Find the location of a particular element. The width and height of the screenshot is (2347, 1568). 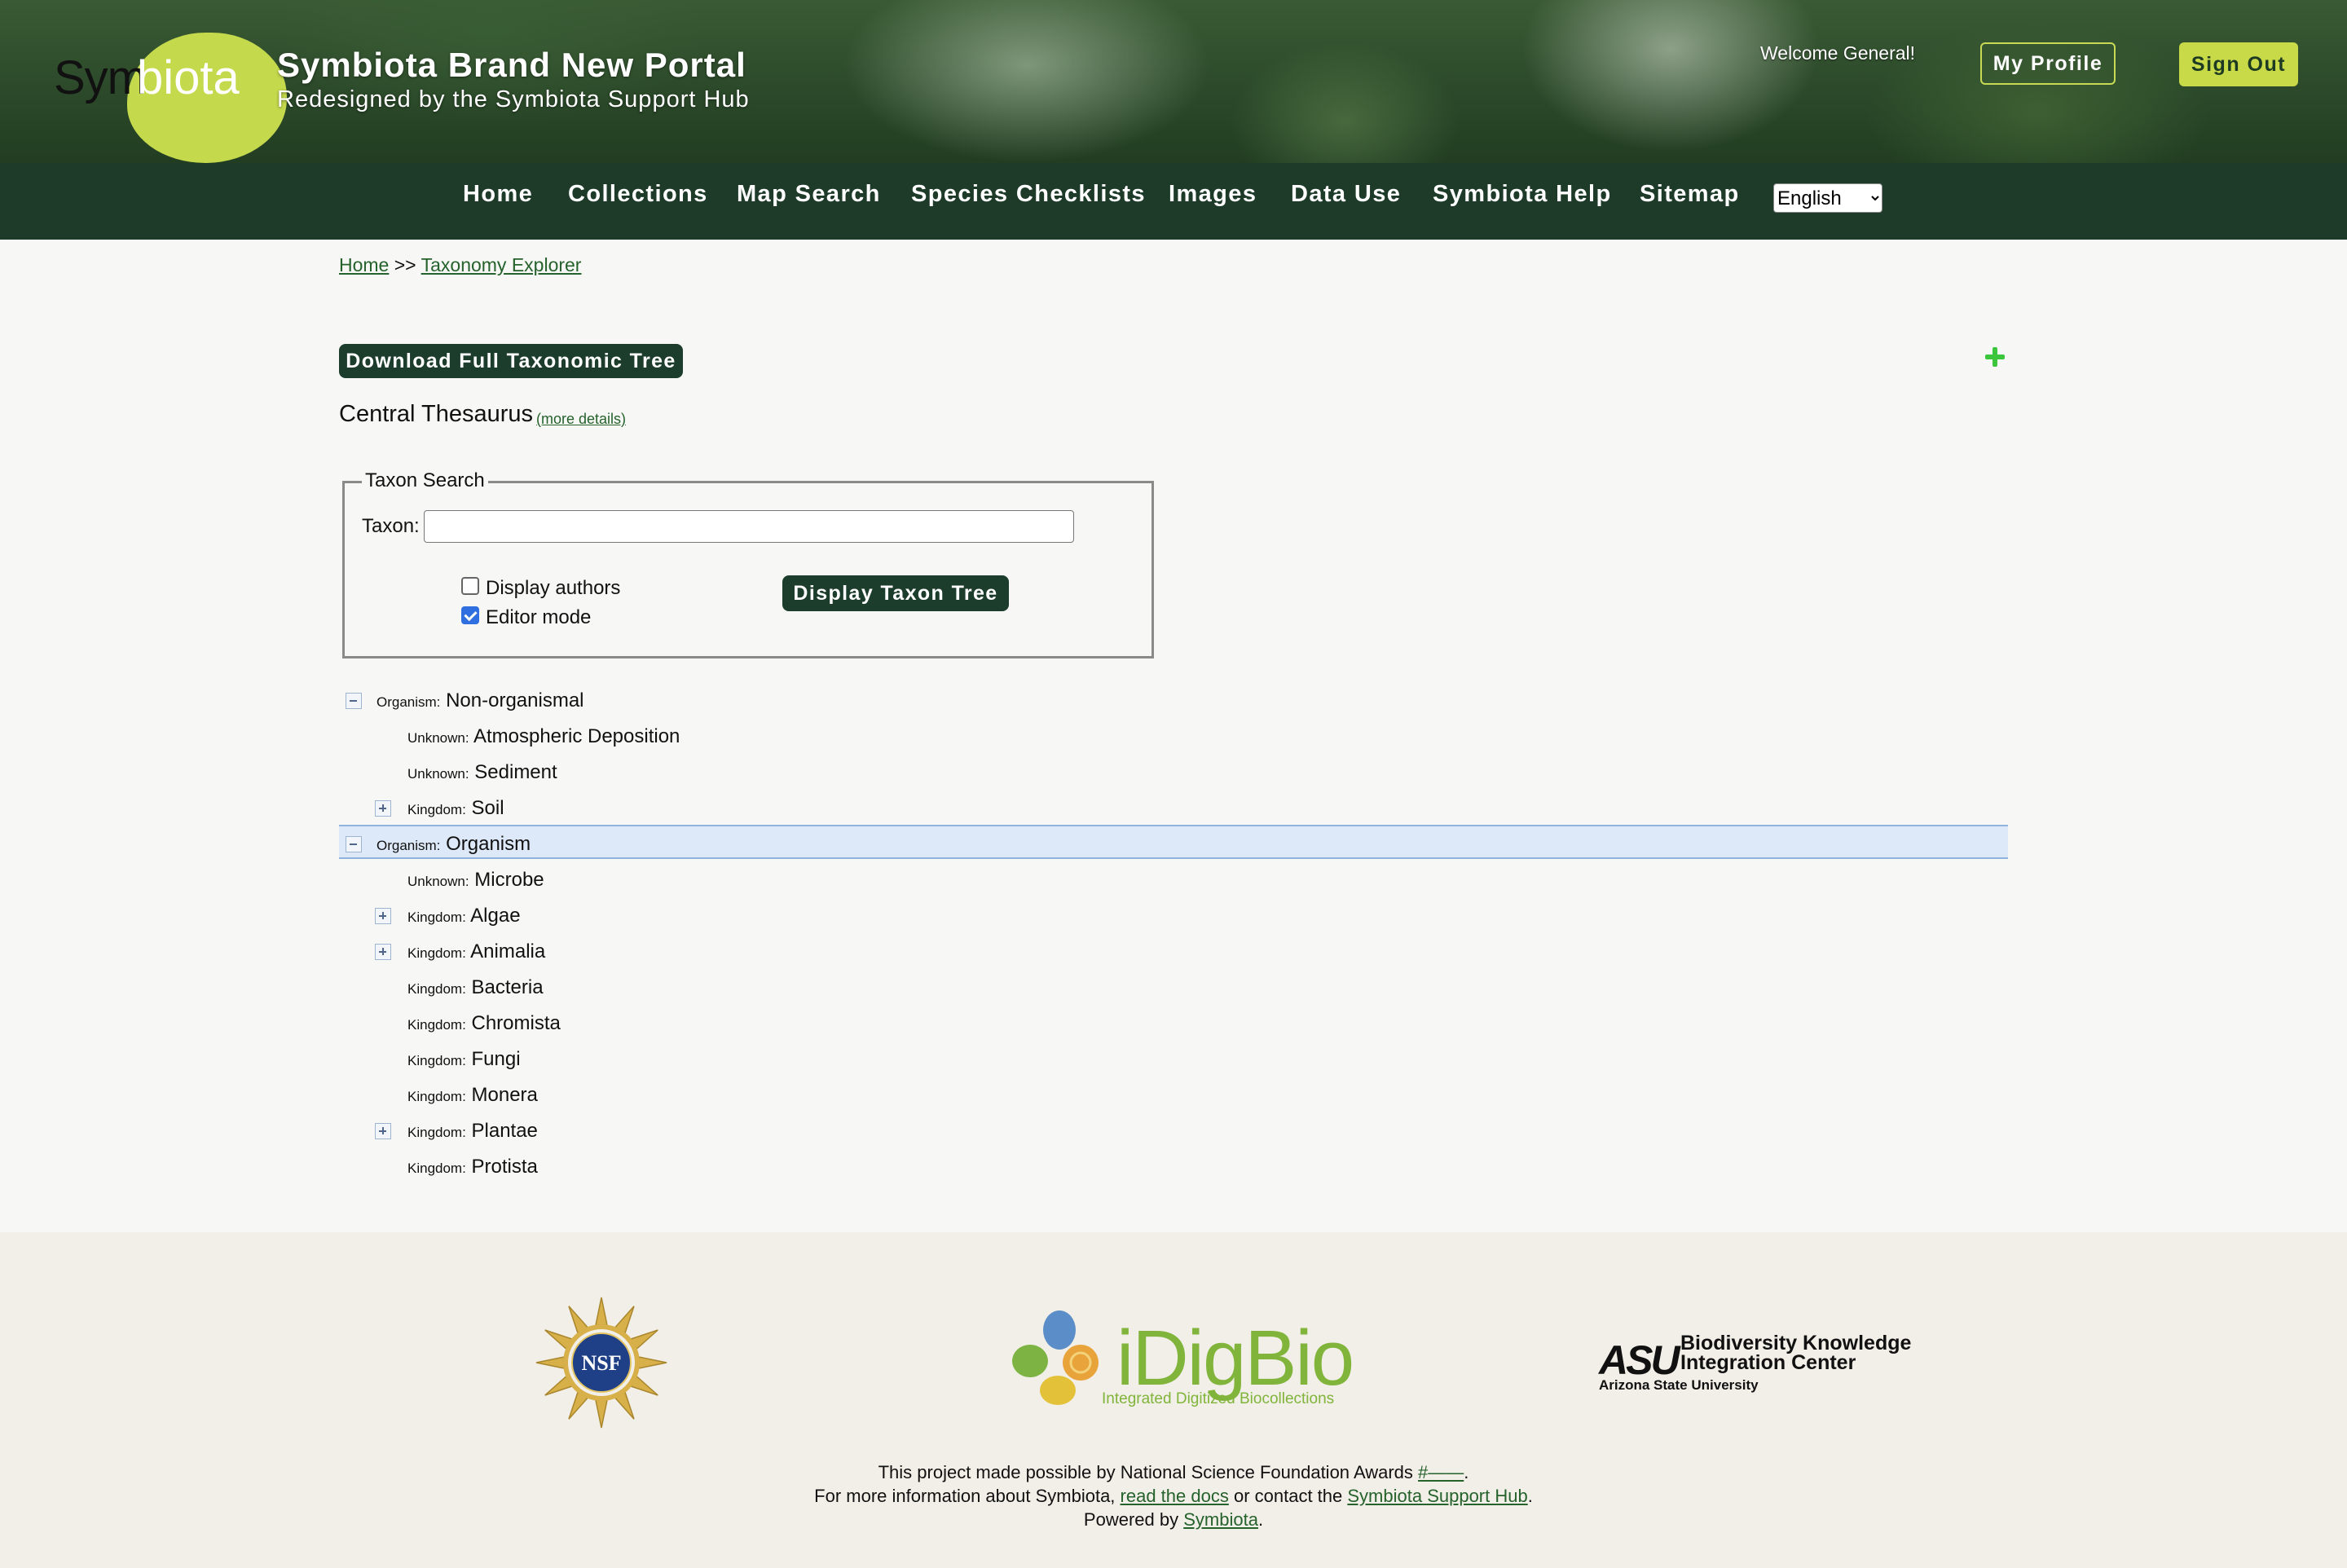

tree-node-name: Chromista is located at coordinates (516, 1023).